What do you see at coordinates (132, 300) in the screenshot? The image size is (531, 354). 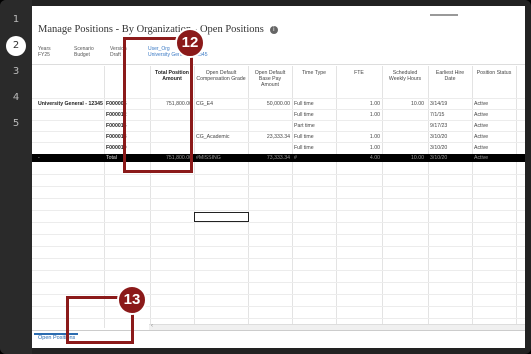 I see `callout-badge-13: 13` at bounding box center [132, 300].